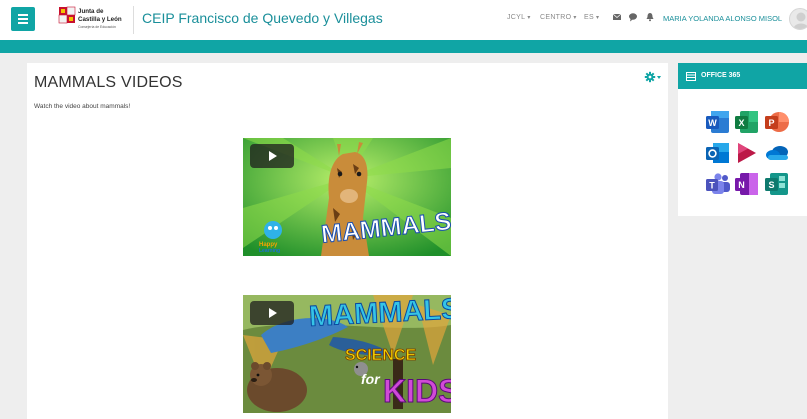 The height and width of the screenshot is (419, 807). Describe the element at coordinates (771, 123) in the screenshot. I see `svg-text: P` at that location.